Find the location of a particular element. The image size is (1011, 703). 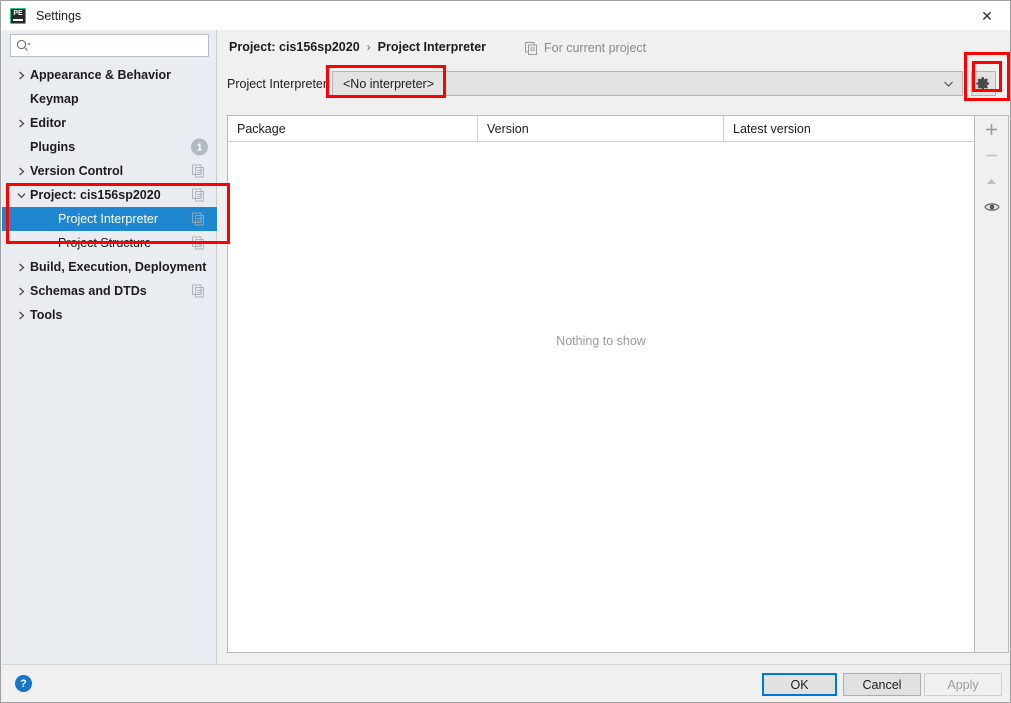

sidebar-item-label: Tools is located at coordinates (46, 315).